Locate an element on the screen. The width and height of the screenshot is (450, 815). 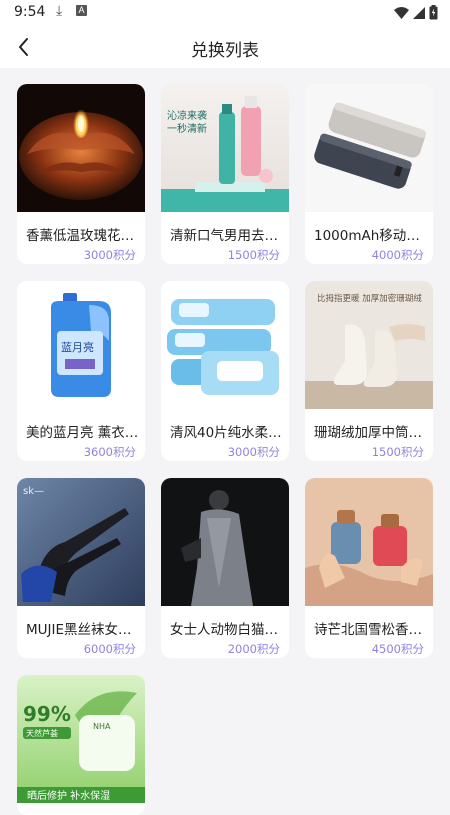
download-icon: ⤓ is located at coordinates (59, 11).